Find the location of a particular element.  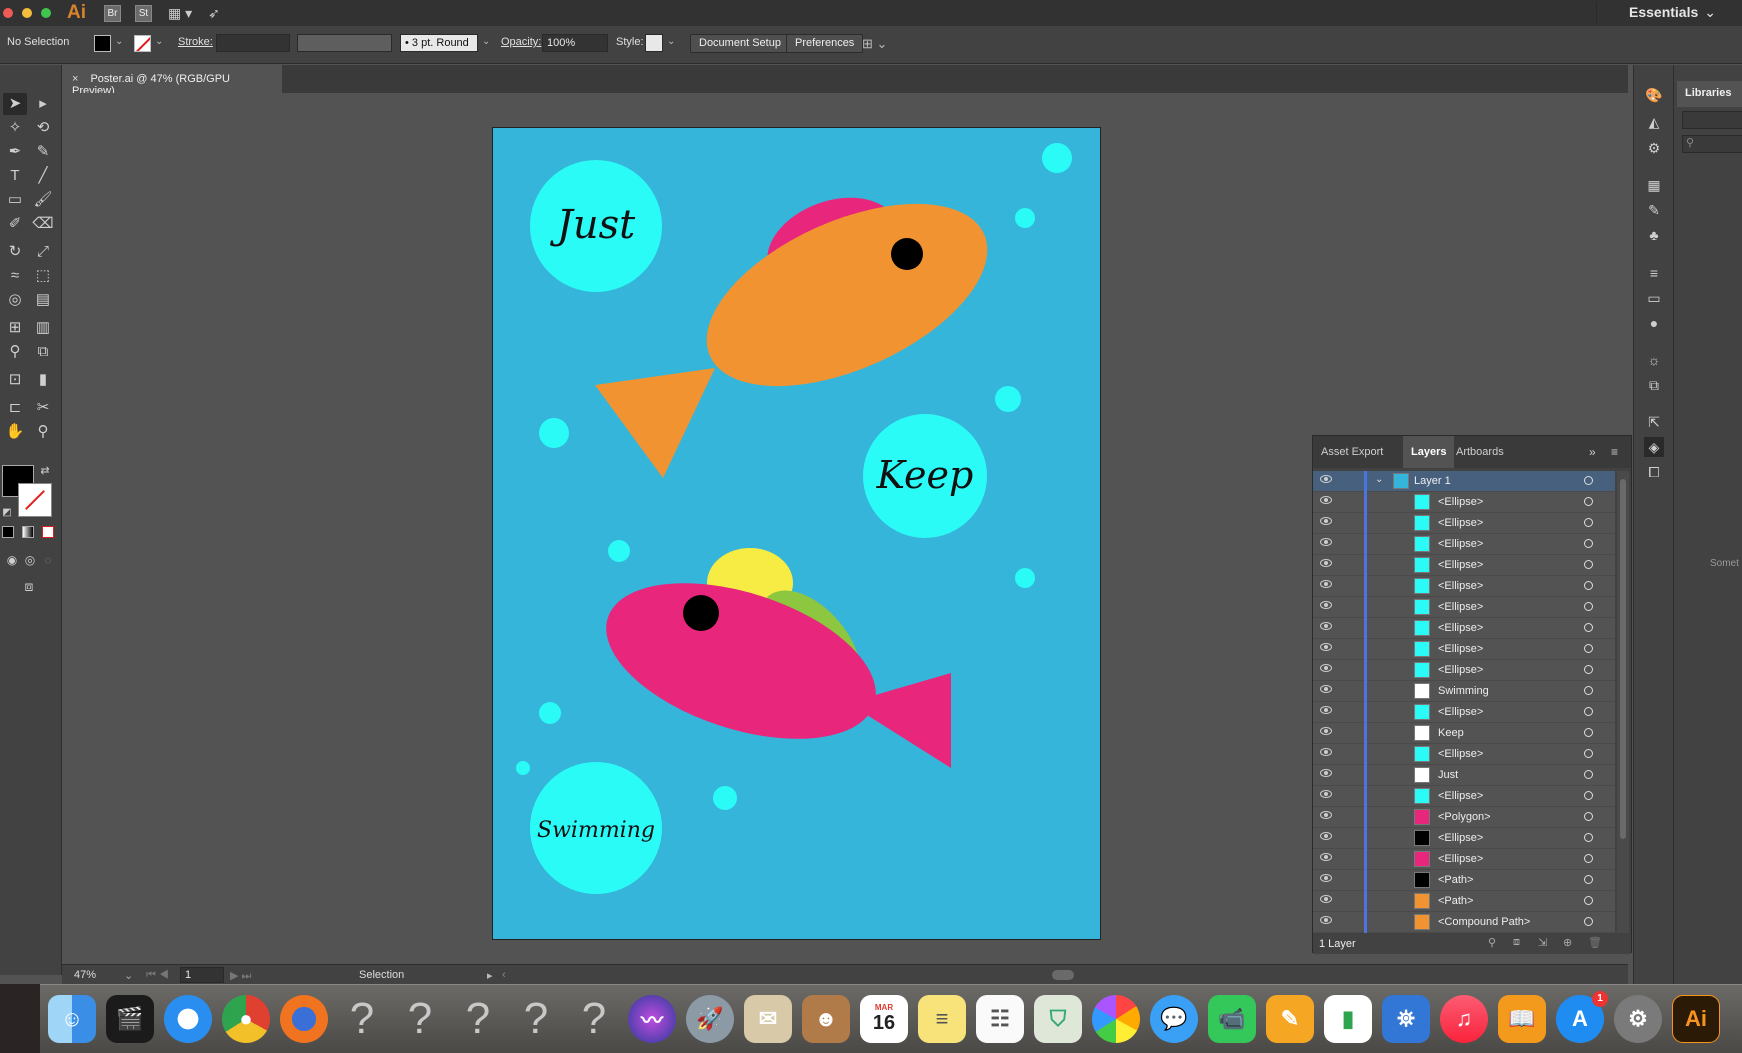

status-menu-icon: ▸ is located at coordinates (490, 975).